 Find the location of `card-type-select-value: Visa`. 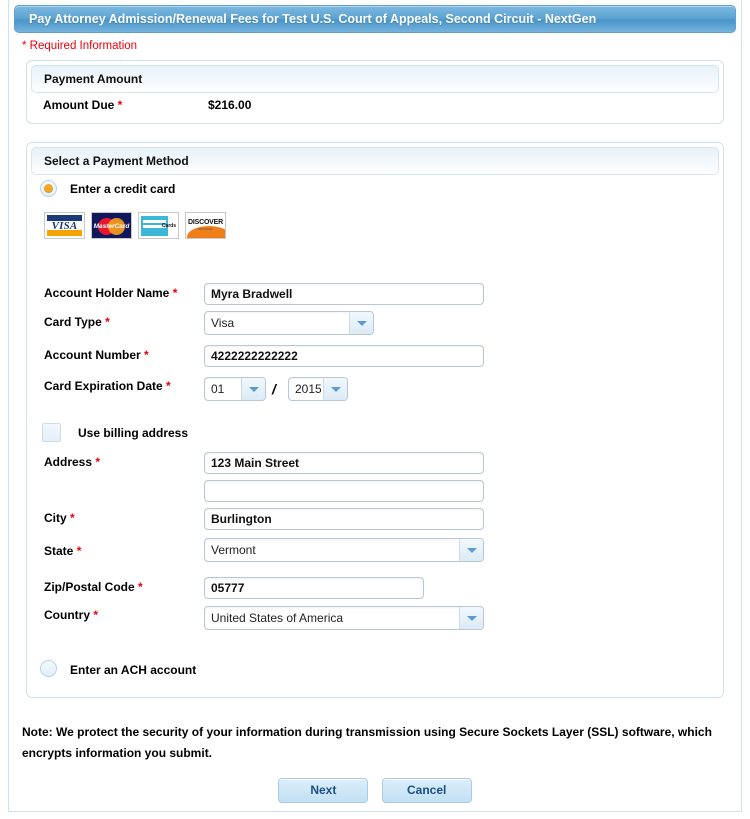

card-type-select-value: Visa is located at coordinates (223, 323).